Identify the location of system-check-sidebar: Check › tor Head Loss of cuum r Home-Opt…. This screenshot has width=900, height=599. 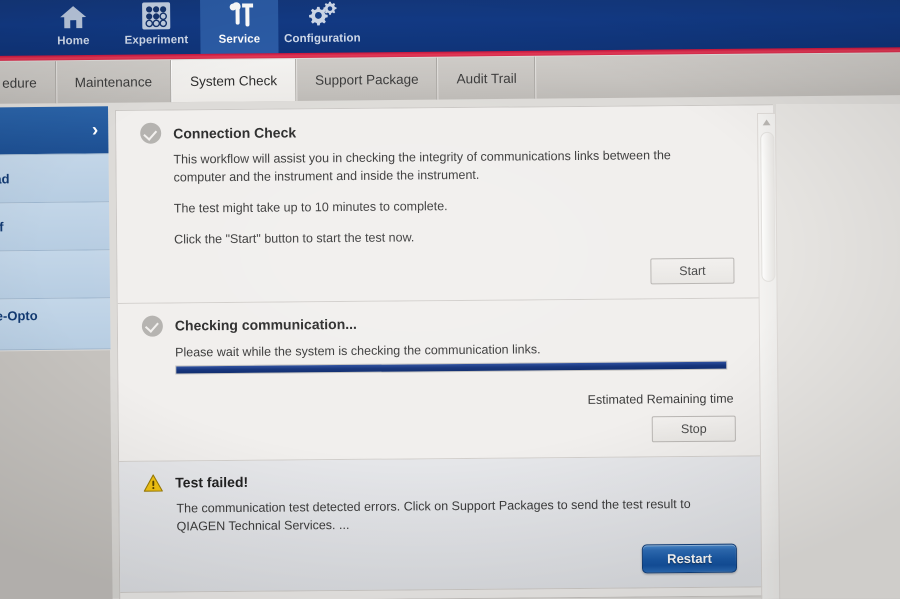
(55, 228).